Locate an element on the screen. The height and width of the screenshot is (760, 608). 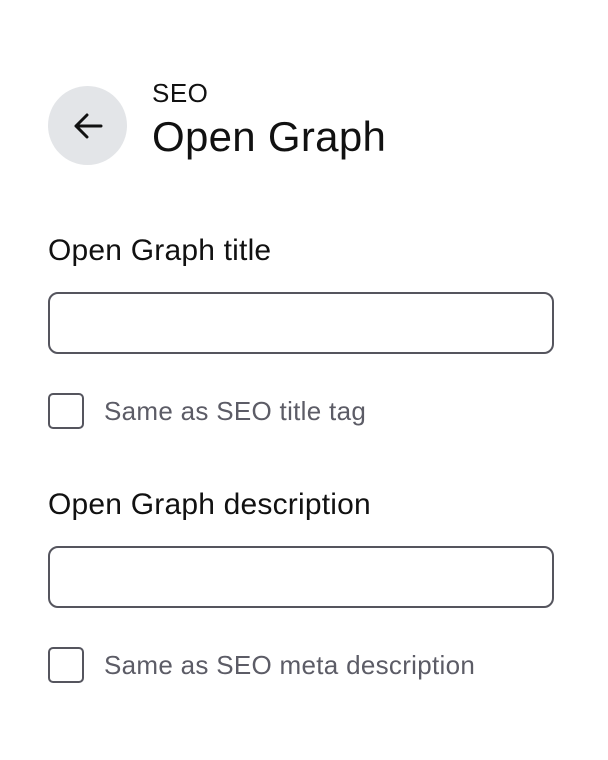
same-as-seo-meta-description-checkbox-row: Same as SEO meta description is located at coordinates (261, 665).